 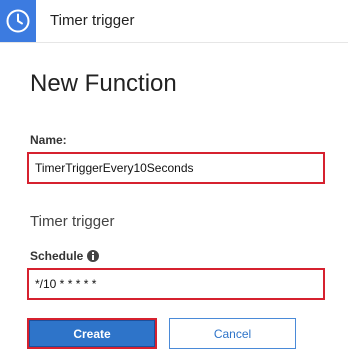 What do you see at coordinates (92, 333) in the screenshot?
I see `create-button: Create` at bounding box center [92, 333].